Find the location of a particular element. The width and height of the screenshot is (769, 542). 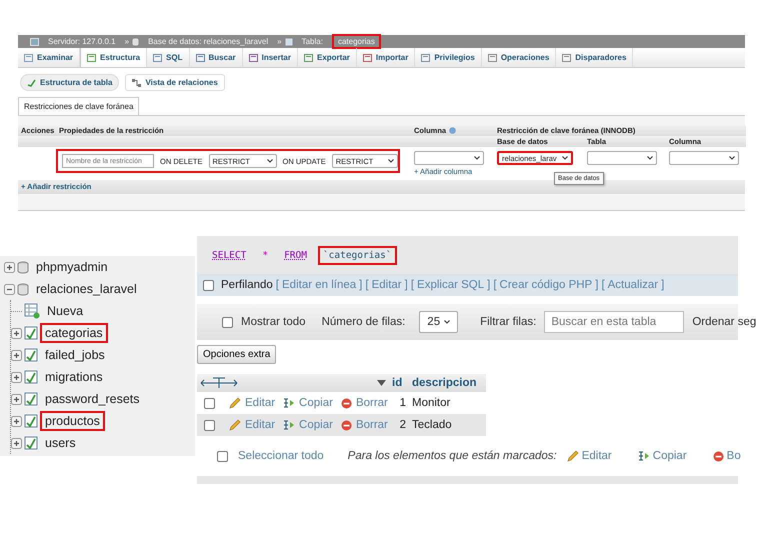

tree-item: relaciones_laravel is located at coordinates (86, 289).